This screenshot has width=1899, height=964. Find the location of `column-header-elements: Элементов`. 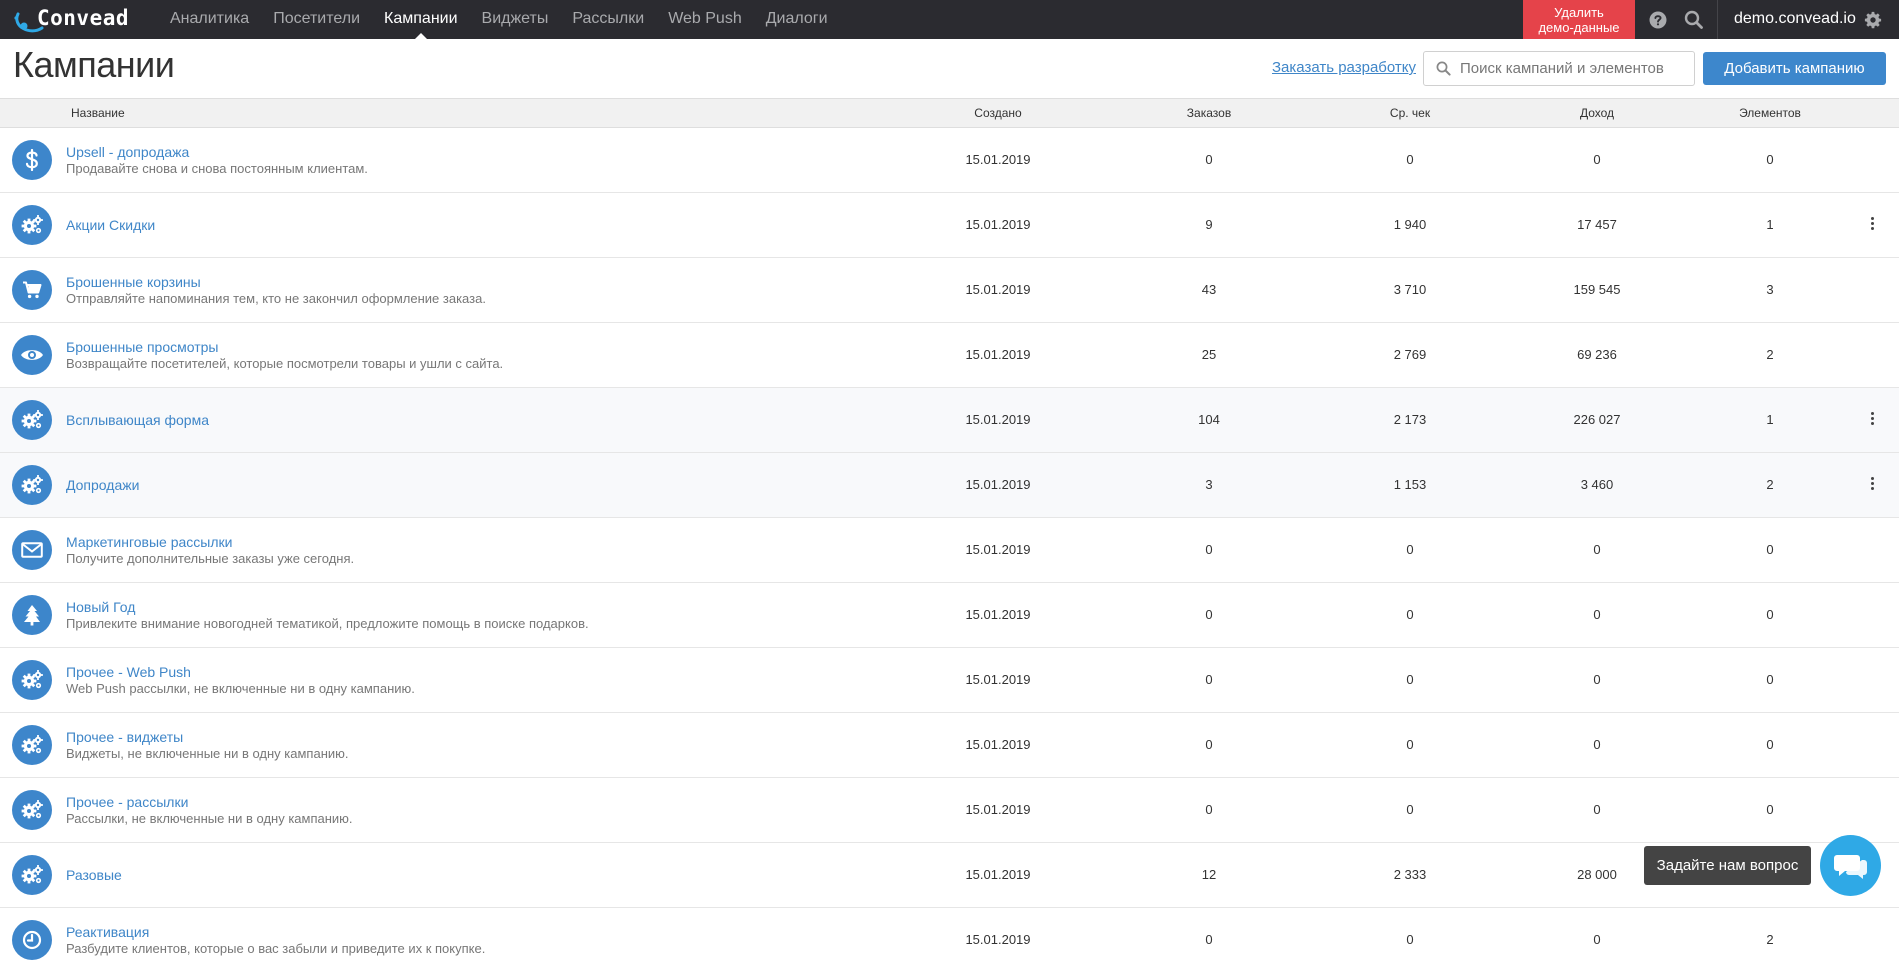

column-header-elements: Элементов is located at coordinates (1770, 113).